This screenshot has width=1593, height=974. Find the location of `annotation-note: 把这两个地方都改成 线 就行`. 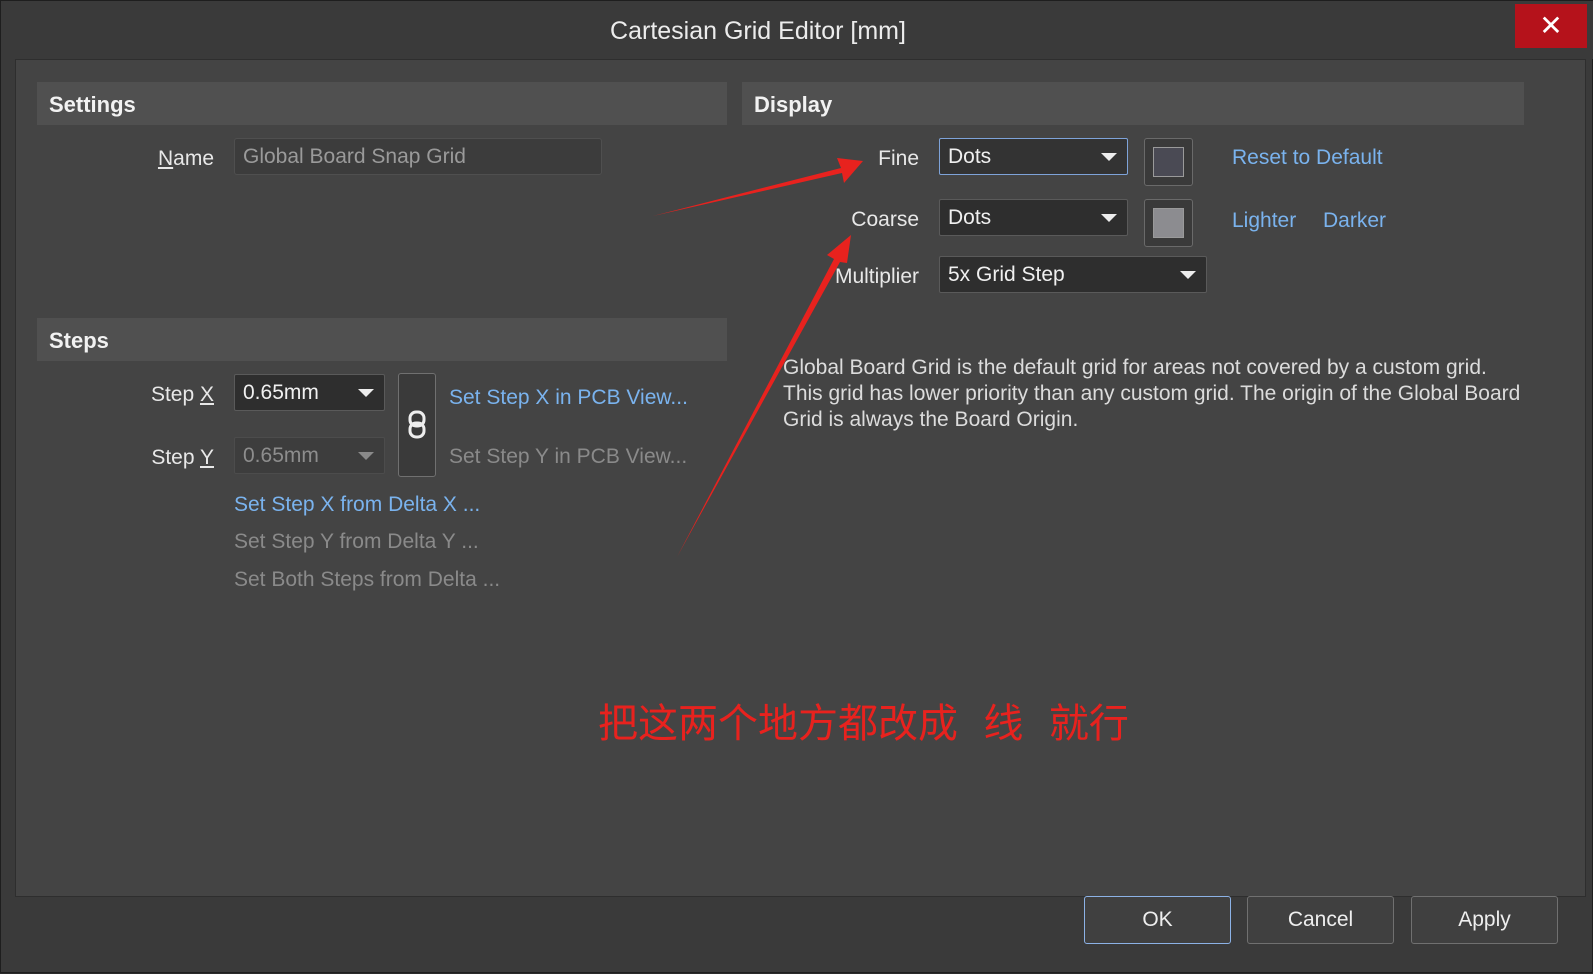

annotation-note: 把这两个地方都改成 线 就行 is located at coordinates (863, 724).